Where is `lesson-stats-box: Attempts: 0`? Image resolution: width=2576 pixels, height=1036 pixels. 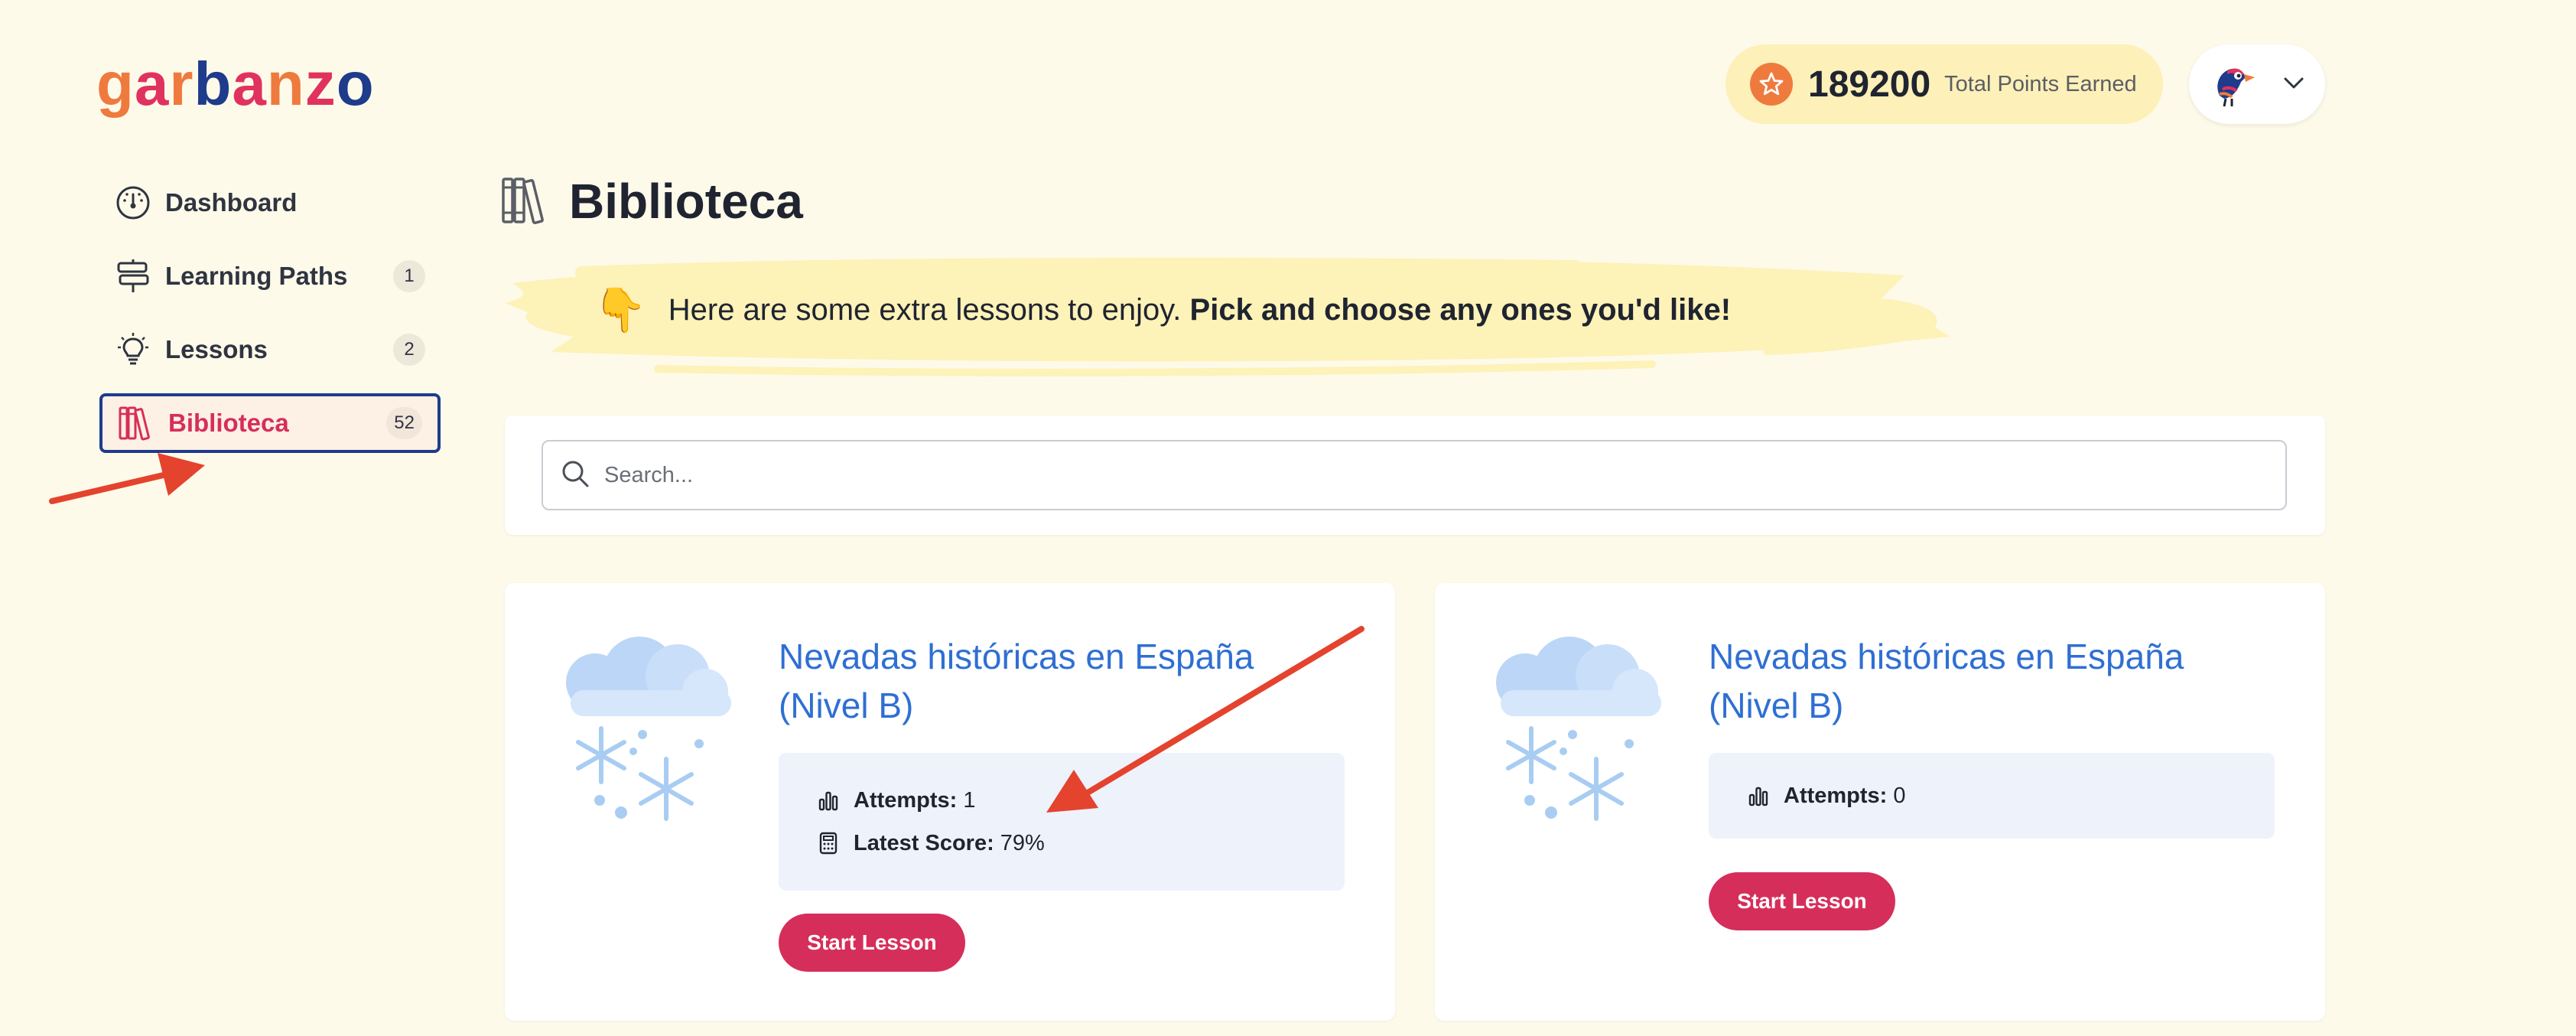
lesson-stats-box: Attempts: 0 is located at coordinates (1992, 796).